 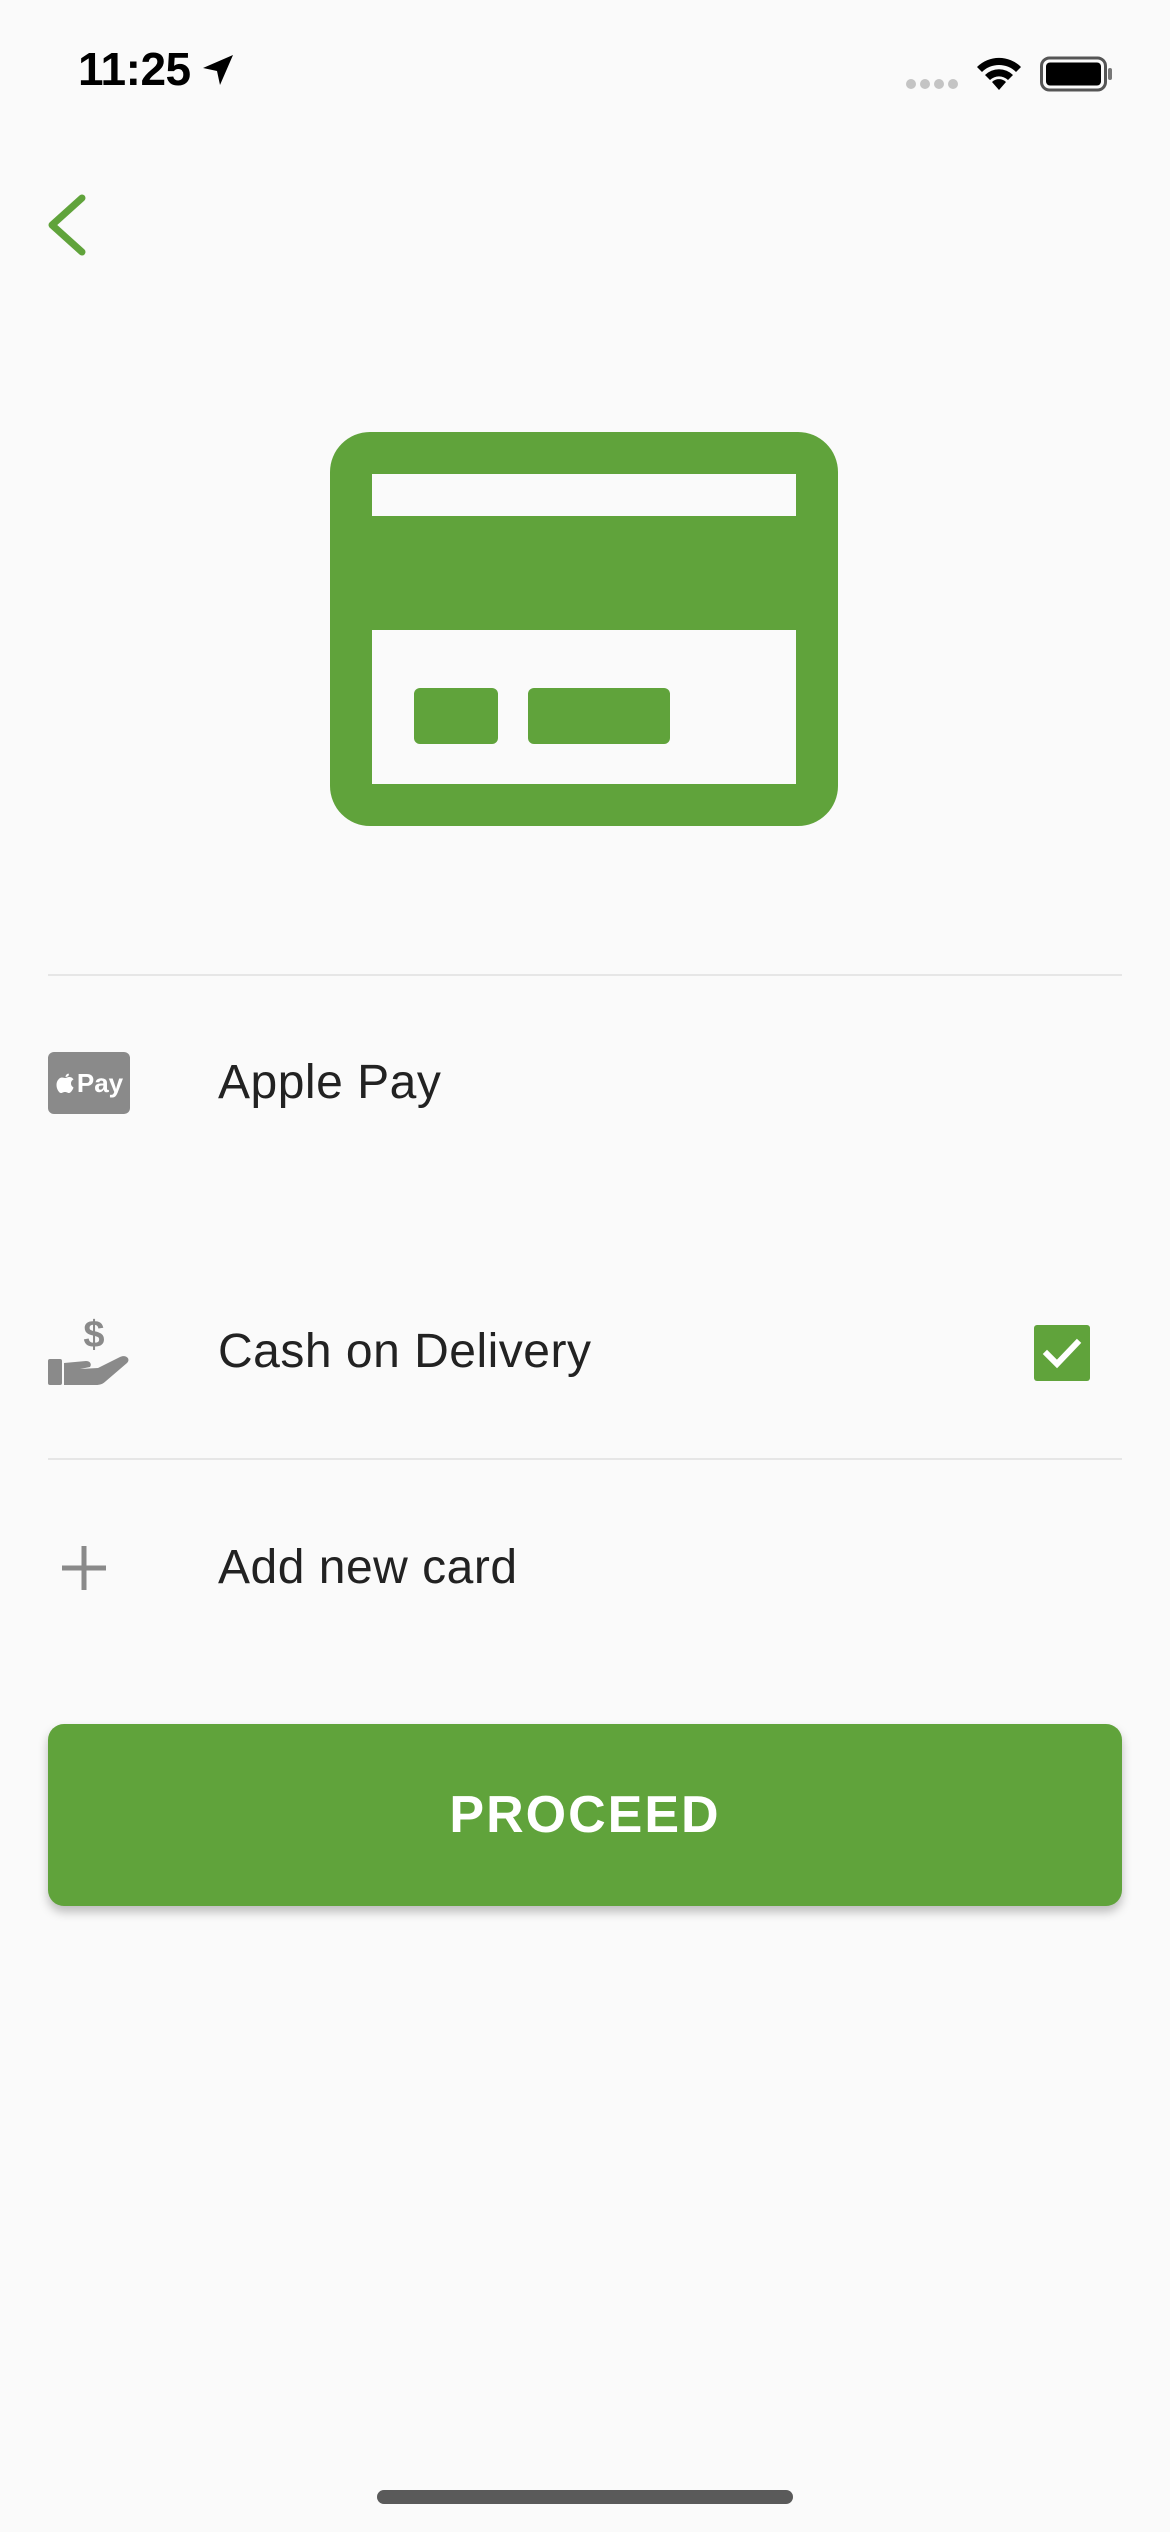 I want to click on add-new-card-row, so click(x=585, y=1569).